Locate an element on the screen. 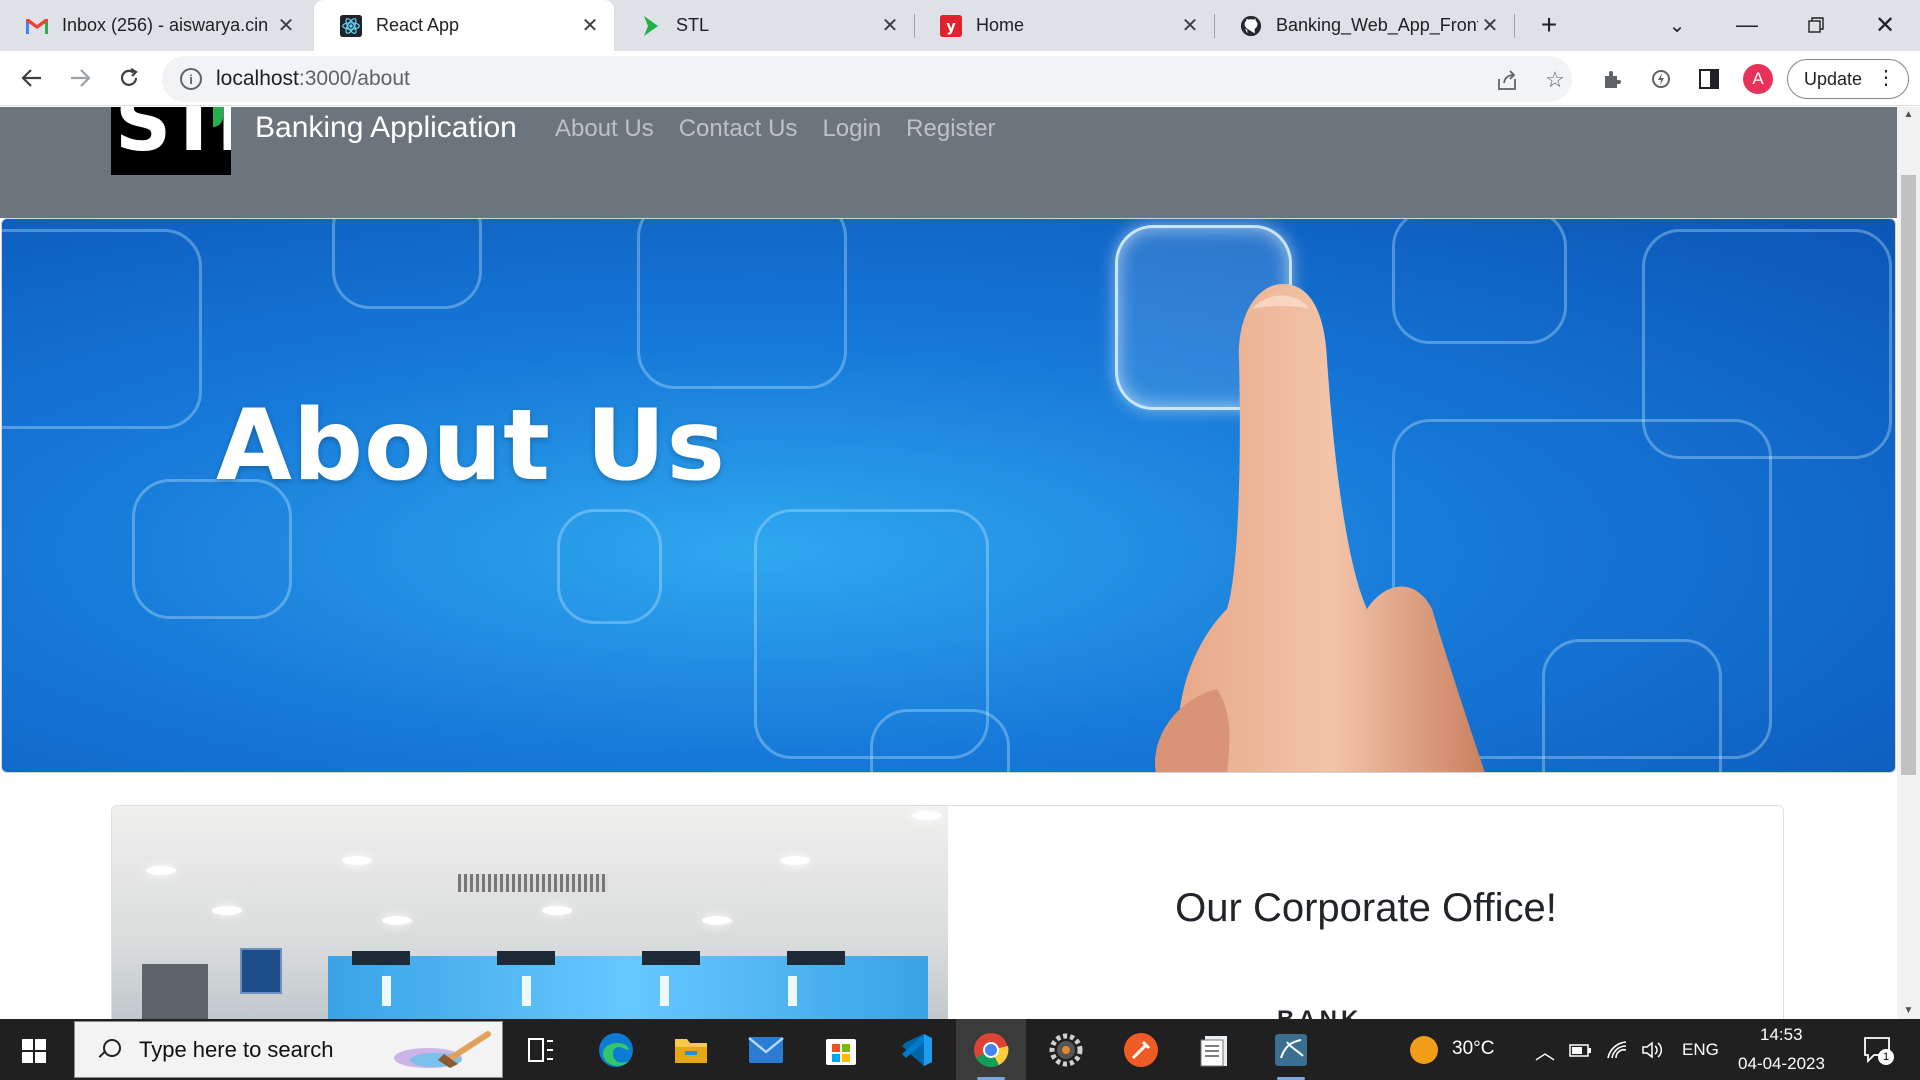  tab-gmail: Inbox (256) - aiswarya.cin ✕ is located at coordinates (155, 25).